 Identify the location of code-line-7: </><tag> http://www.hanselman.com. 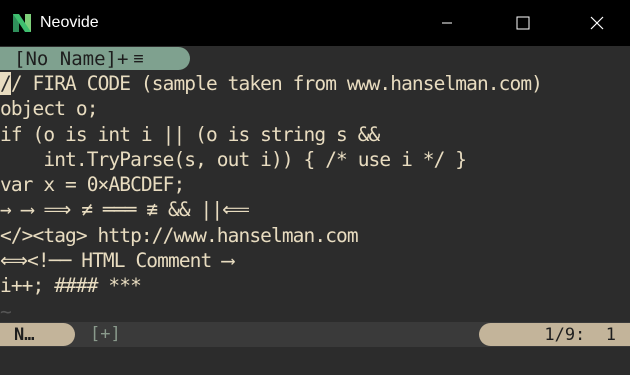
(179, 235).